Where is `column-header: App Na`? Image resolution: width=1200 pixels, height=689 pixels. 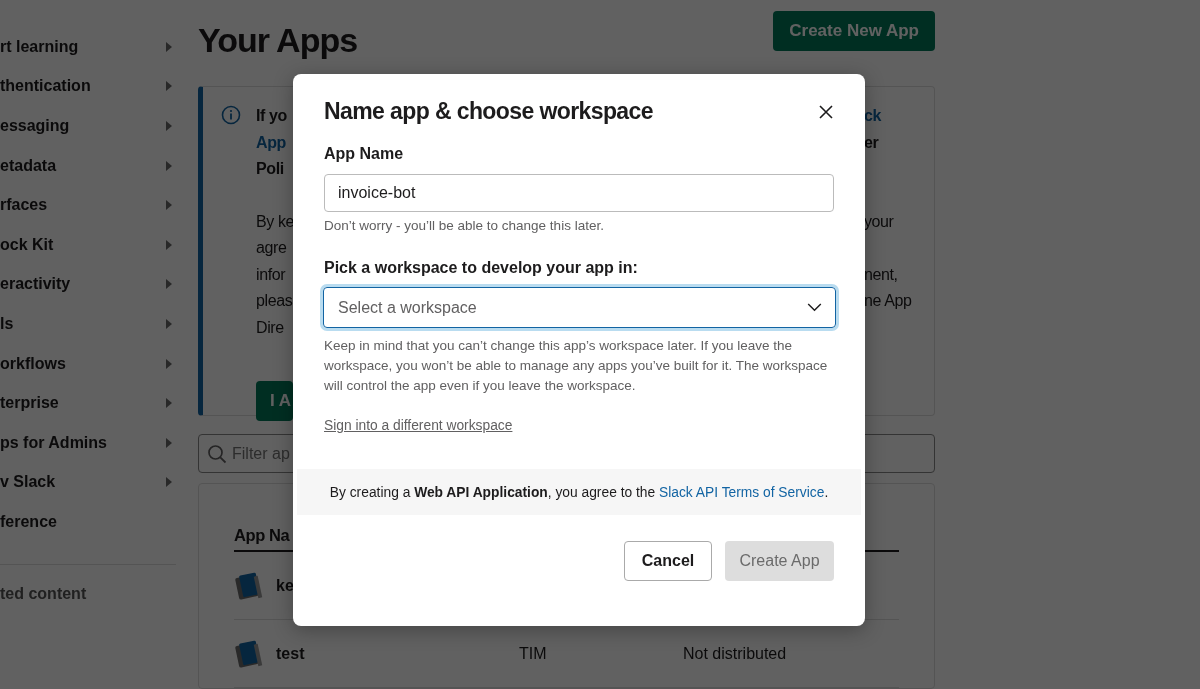
column-header: App Na is located at coordinates (262, 535).